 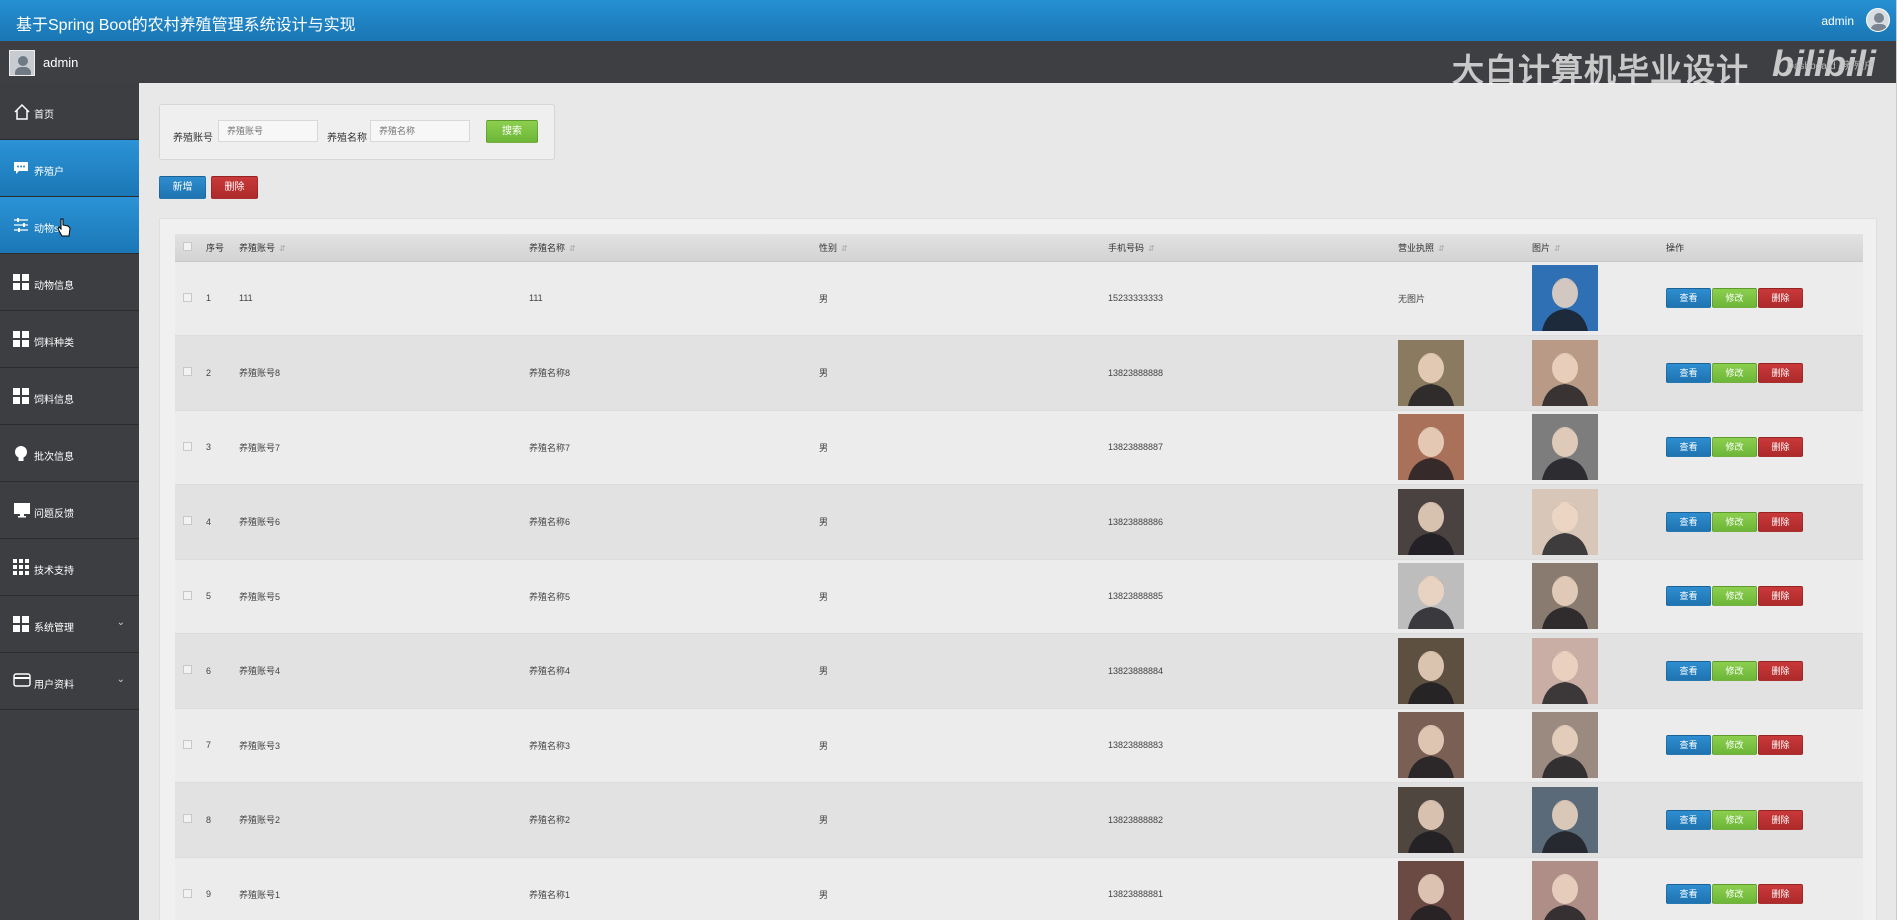 What do you see at coordinates (670, 596) in the screenshot?
I see `row-name: 养殖名称5` at bounding box center [670, 596].